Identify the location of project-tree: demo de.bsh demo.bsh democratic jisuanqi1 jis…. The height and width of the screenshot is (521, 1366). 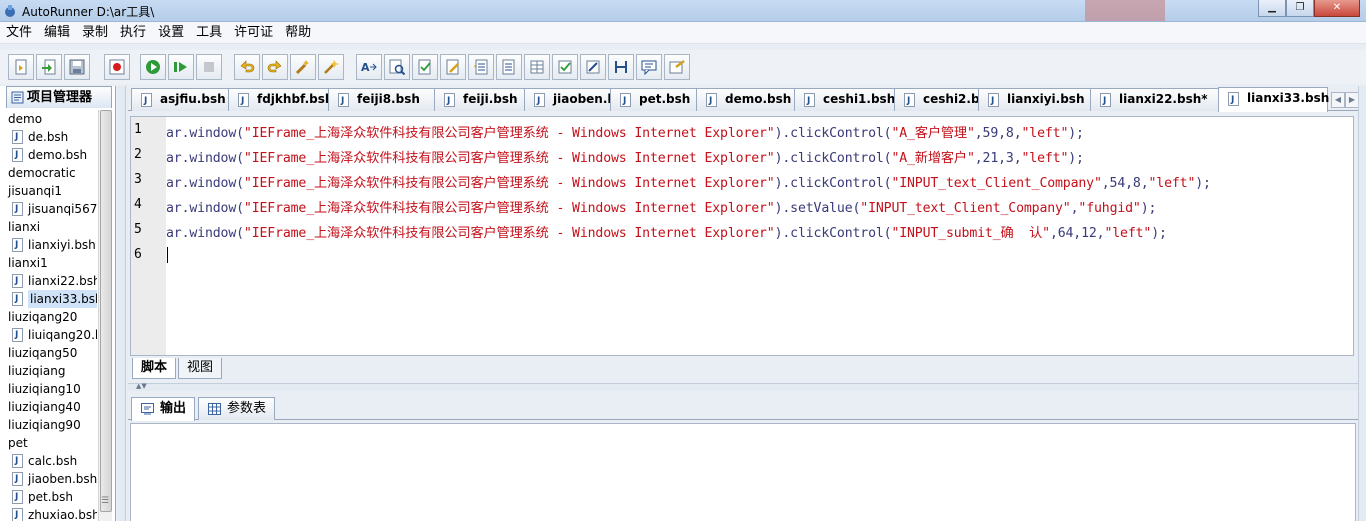
(48, 315).